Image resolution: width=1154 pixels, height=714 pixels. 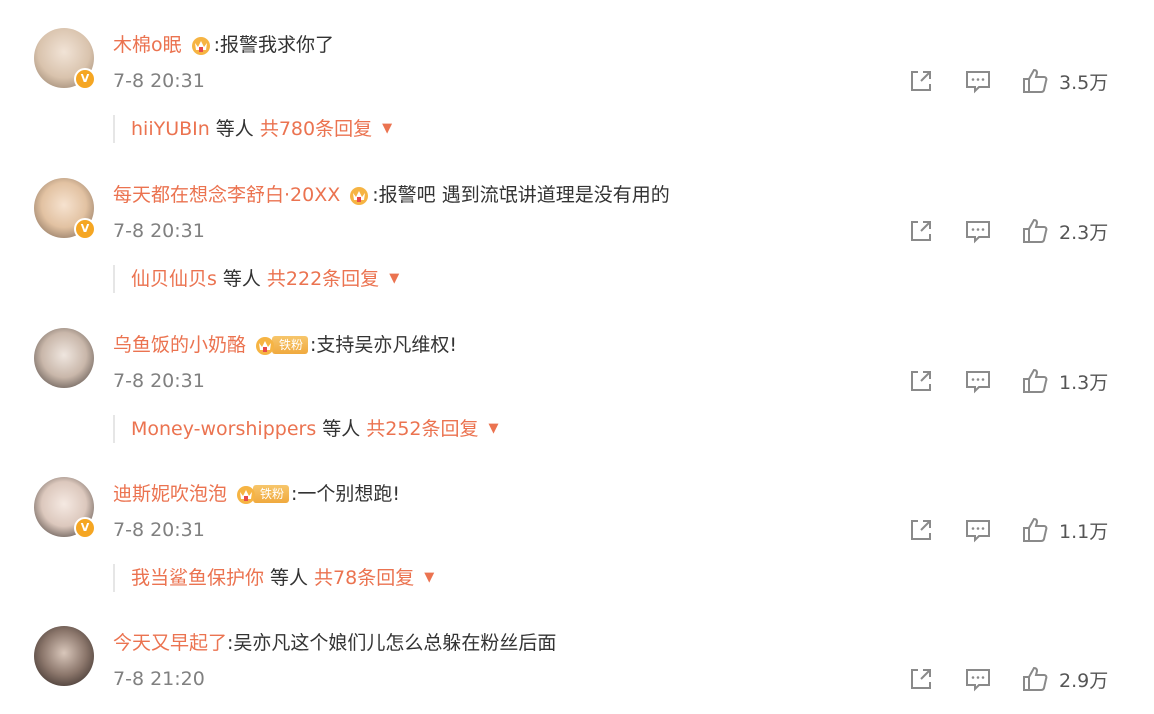 What do you see at coordinates (1084, 232) in the screenshot?
I see `like-count: 2.3万` at bounding box center [1084, 232].